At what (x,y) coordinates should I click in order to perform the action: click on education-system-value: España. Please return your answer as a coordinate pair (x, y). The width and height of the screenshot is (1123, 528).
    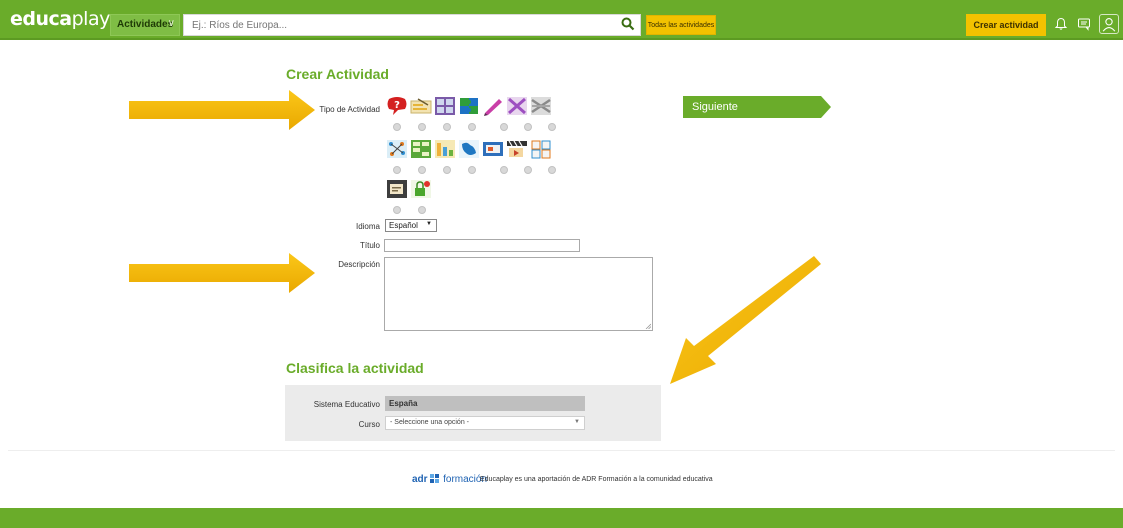
    Looking at the image, I should click on (485, 403).